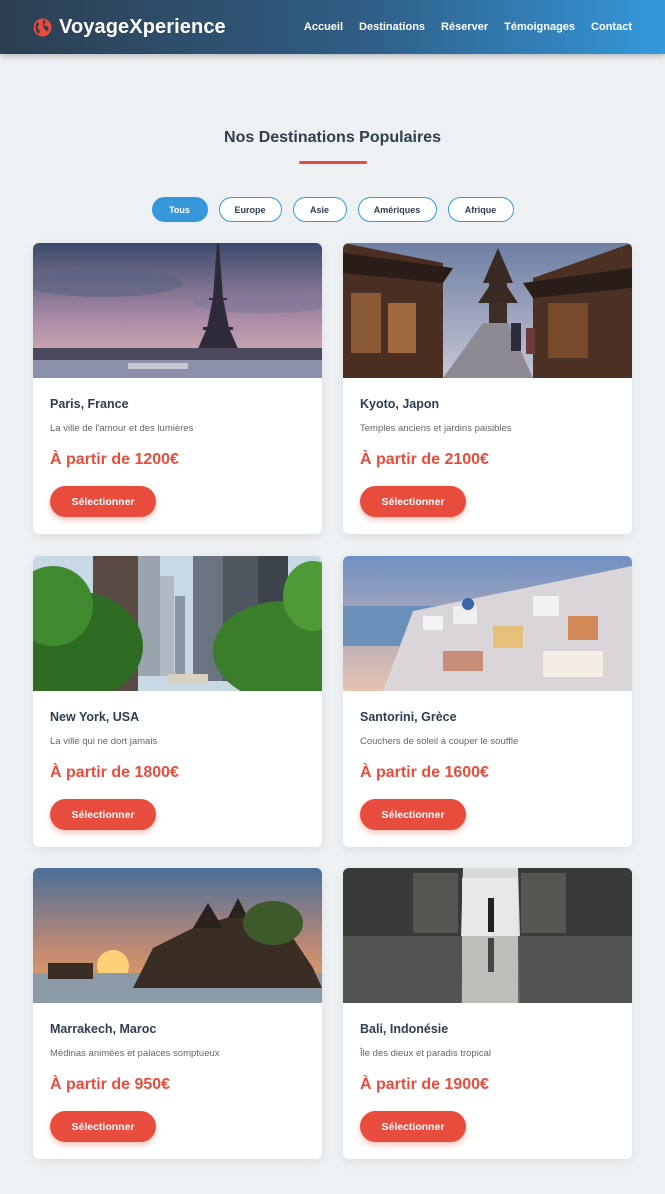 The image size is (665, 1194). Describe the element at coordinates (110, 1084) in the screenshot. I see `card-price: À partir de 950€` at that location.